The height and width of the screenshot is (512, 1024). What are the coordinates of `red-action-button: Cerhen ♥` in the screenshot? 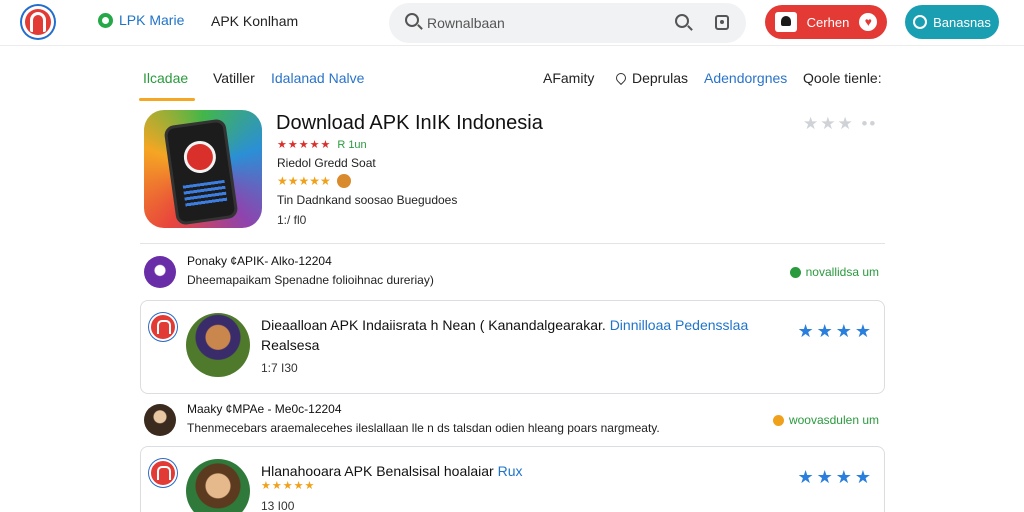 It's located at (826, 22).